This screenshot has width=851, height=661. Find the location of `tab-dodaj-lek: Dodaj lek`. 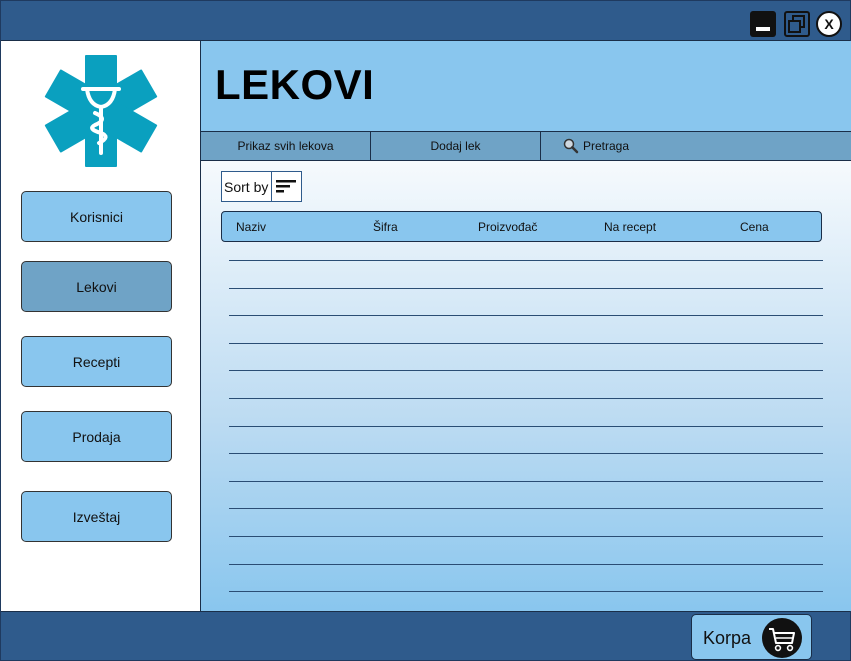

tab-dodaj-lek: Dodaj lek is located at coordinates (456, 146).